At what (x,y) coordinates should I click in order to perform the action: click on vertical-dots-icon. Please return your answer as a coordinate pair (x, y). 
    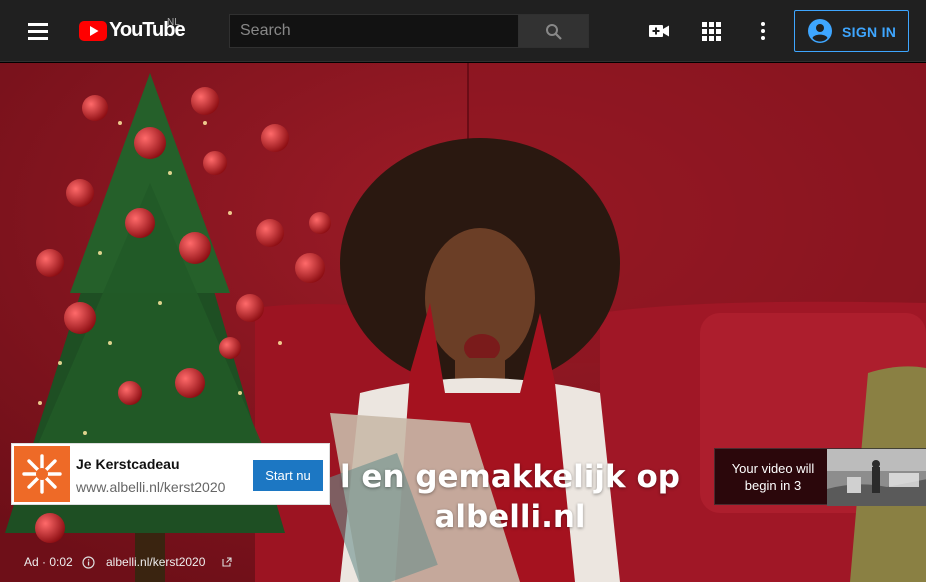
    Looking at the image, I should click on (763, 31).